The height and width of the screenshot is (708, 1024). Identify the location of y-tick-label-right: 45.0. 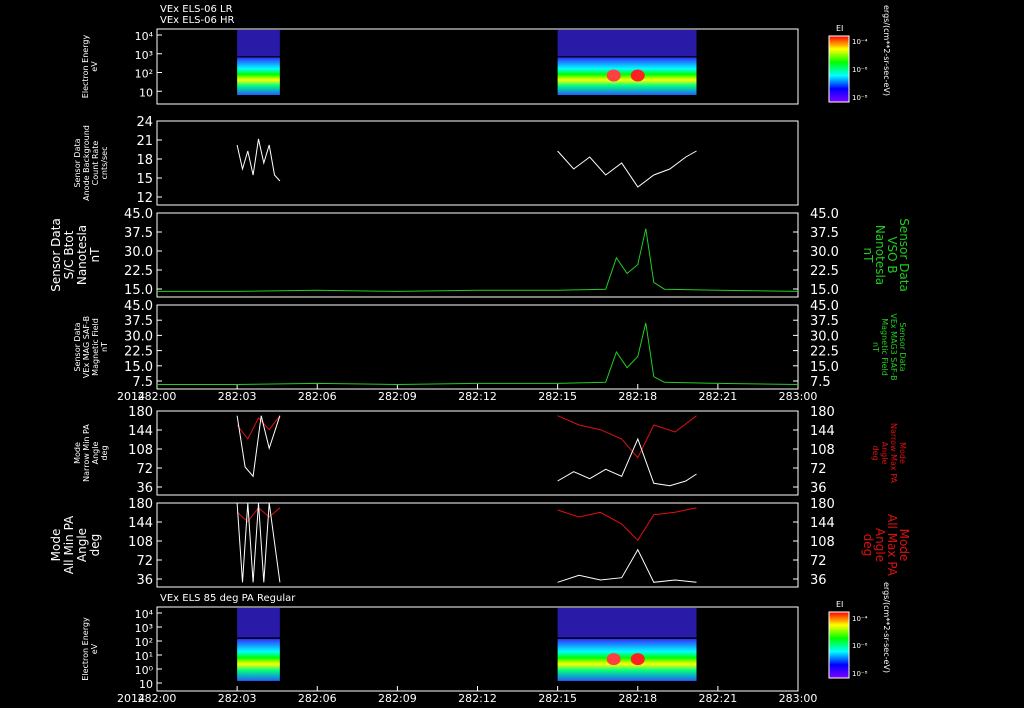
(824, 306).